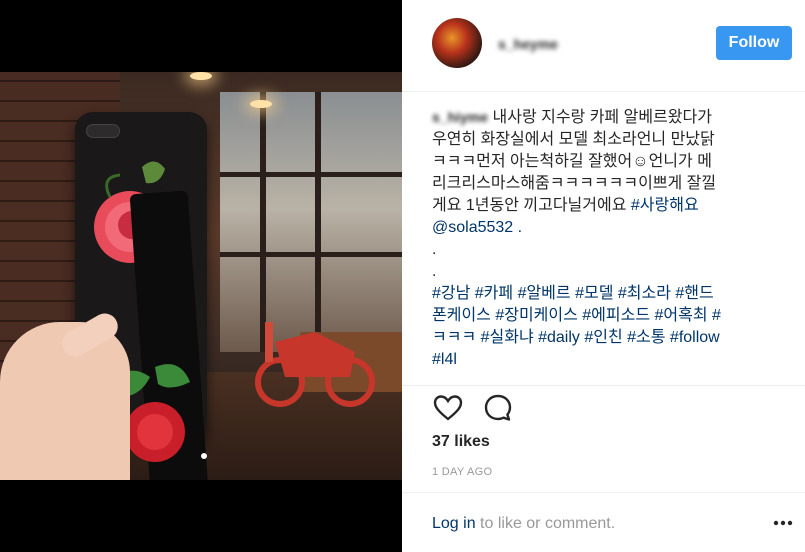  Describe the element at coordinates (448, 408) in the screenshot. I see `heart-icon` at that location.